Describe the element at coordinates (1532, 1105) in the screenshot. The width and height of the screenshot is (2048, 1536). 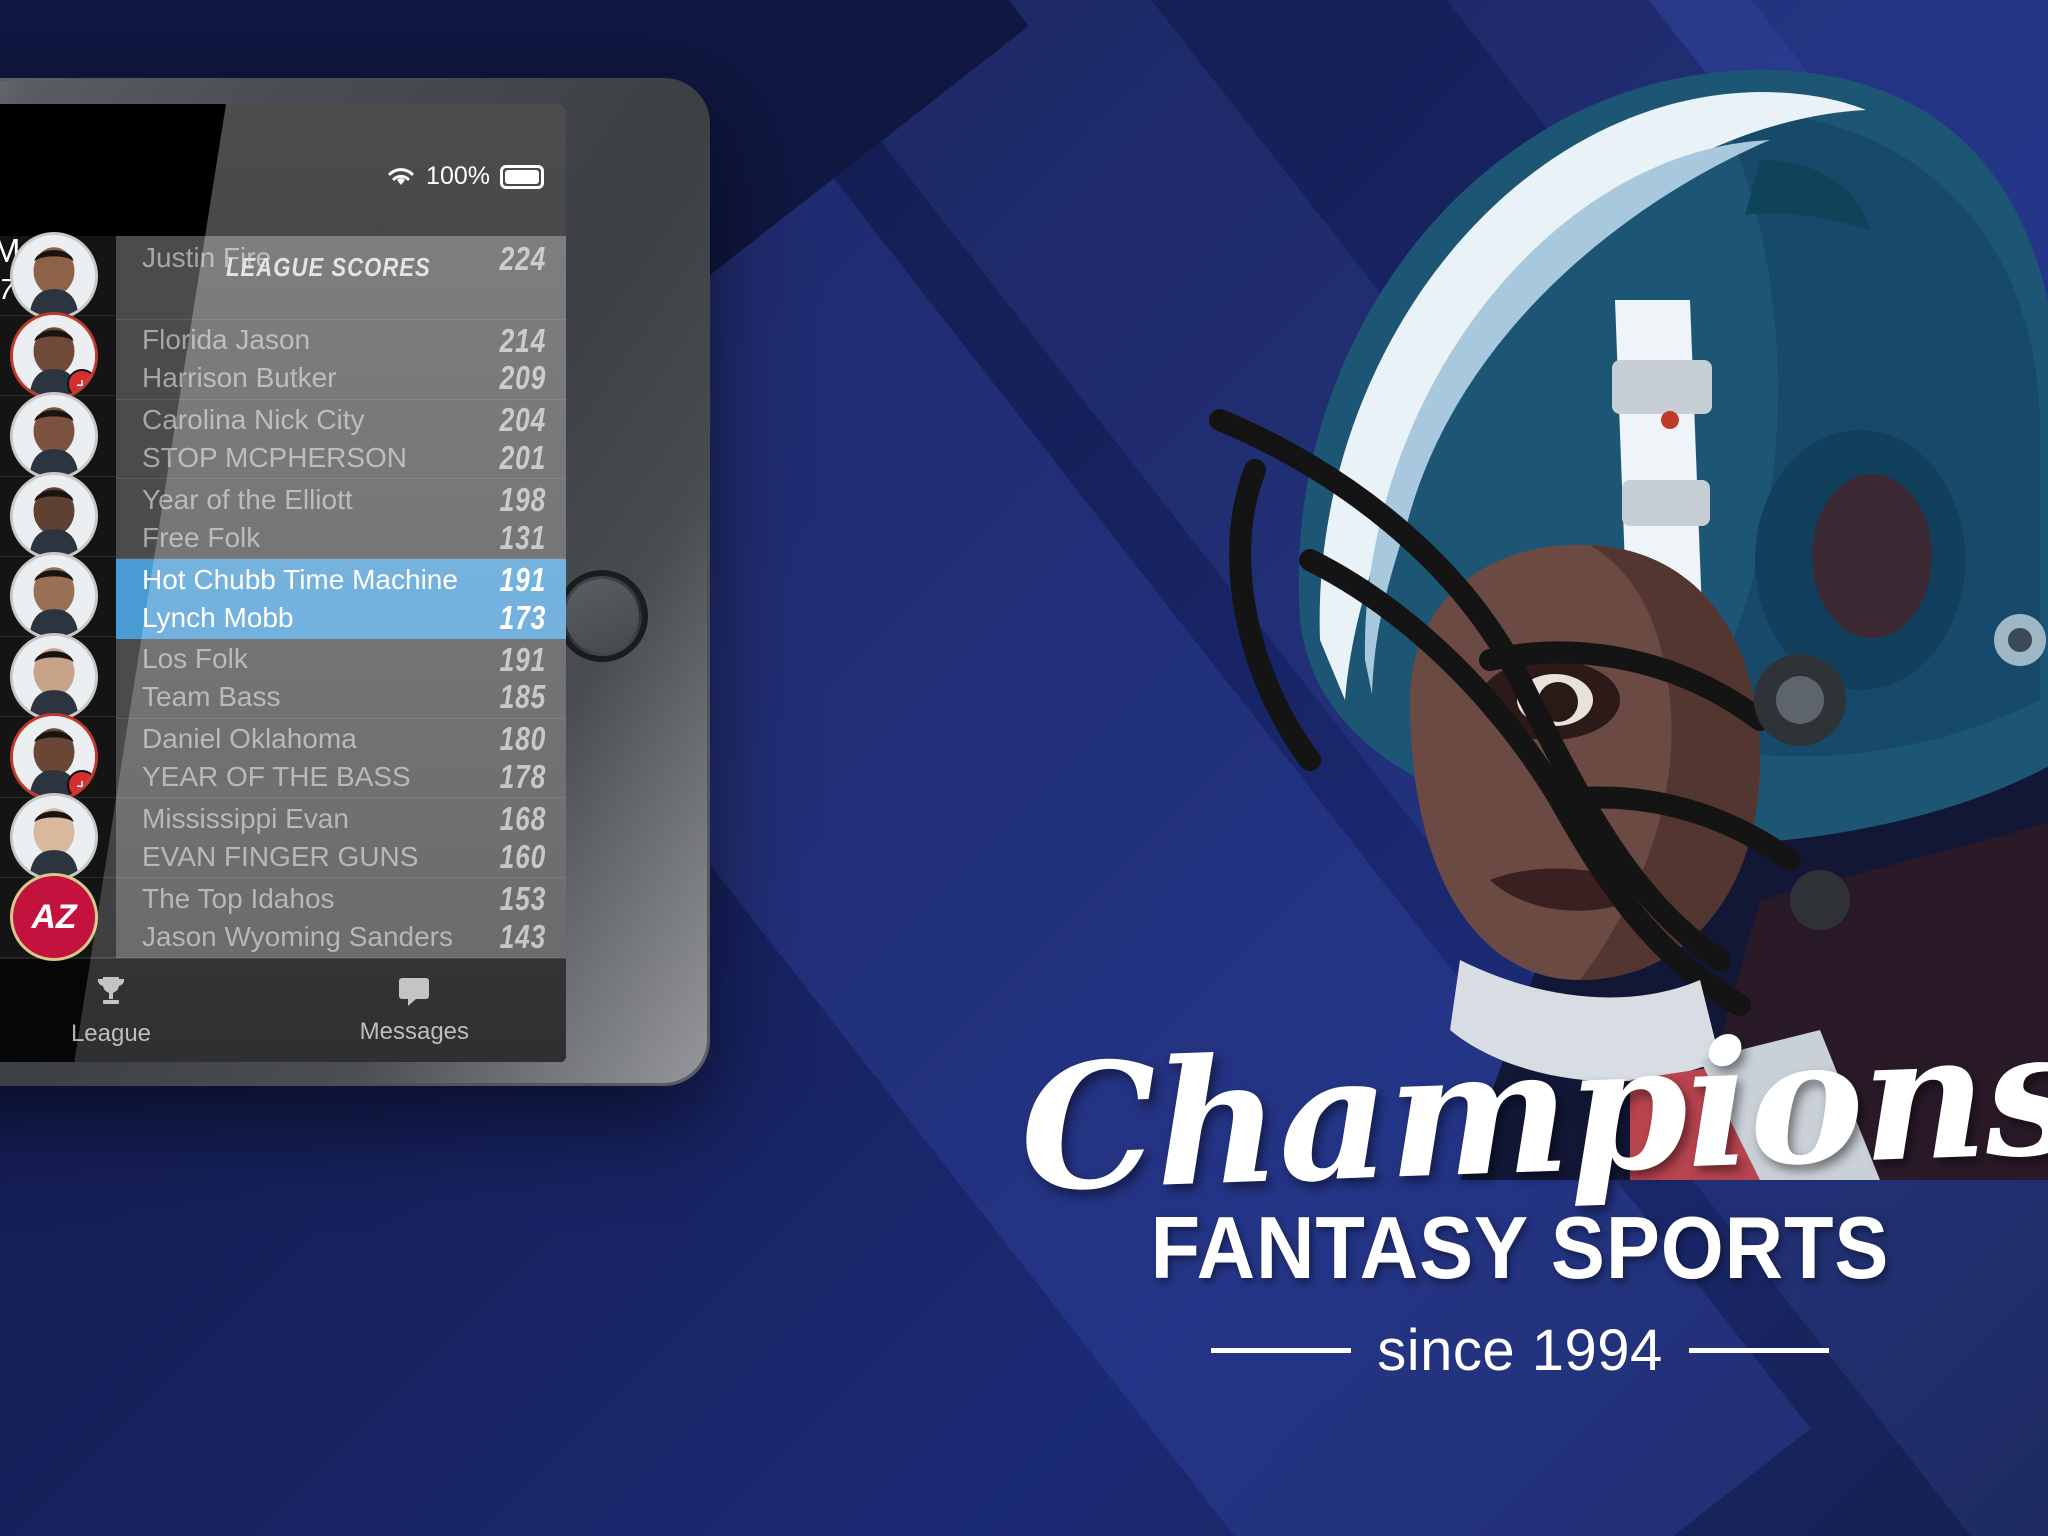
I see `brand-script-word: Championship` at that location.